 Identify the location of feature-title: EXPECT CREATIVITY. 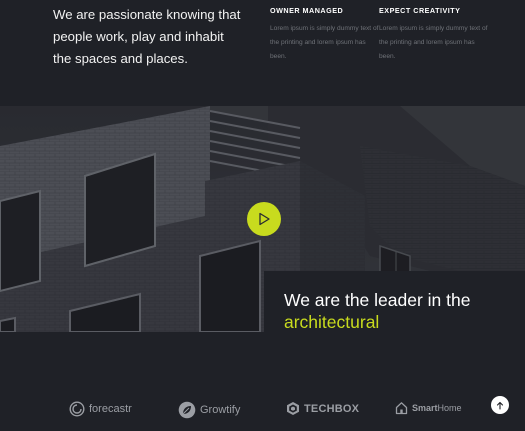
(420, 10).